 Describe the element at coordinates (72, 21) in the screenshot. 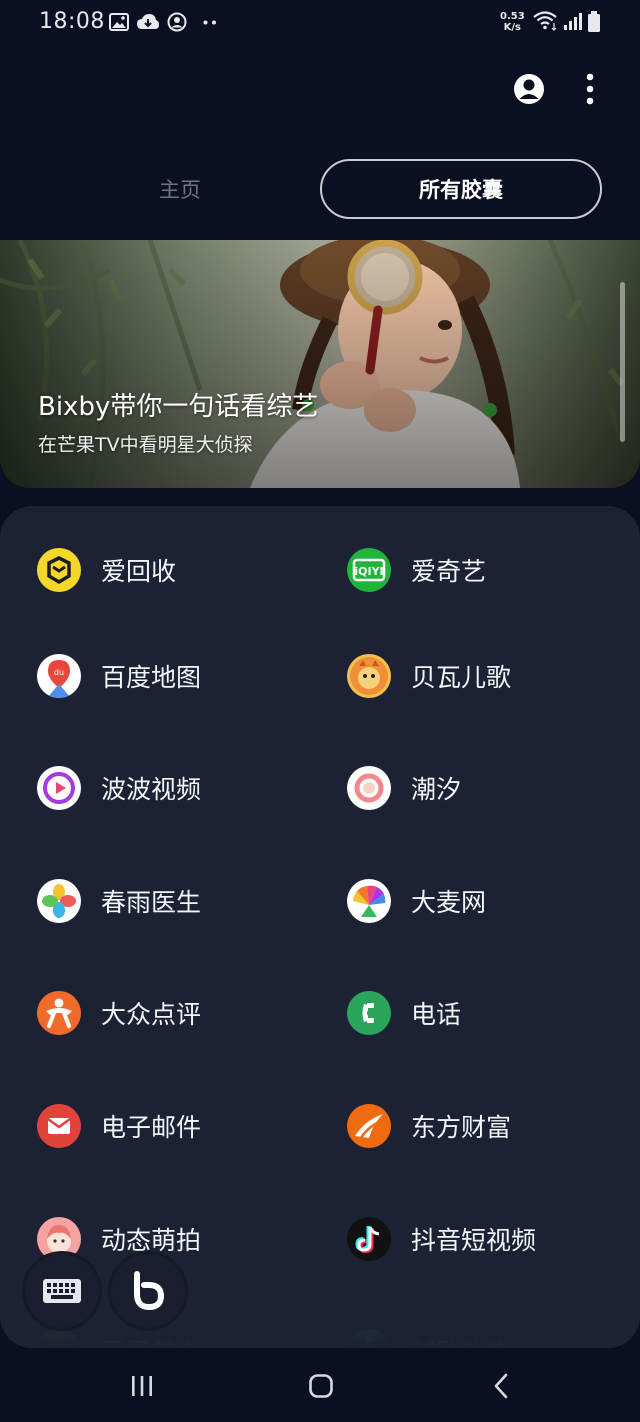

I see `status-time: 18:08` at that location.